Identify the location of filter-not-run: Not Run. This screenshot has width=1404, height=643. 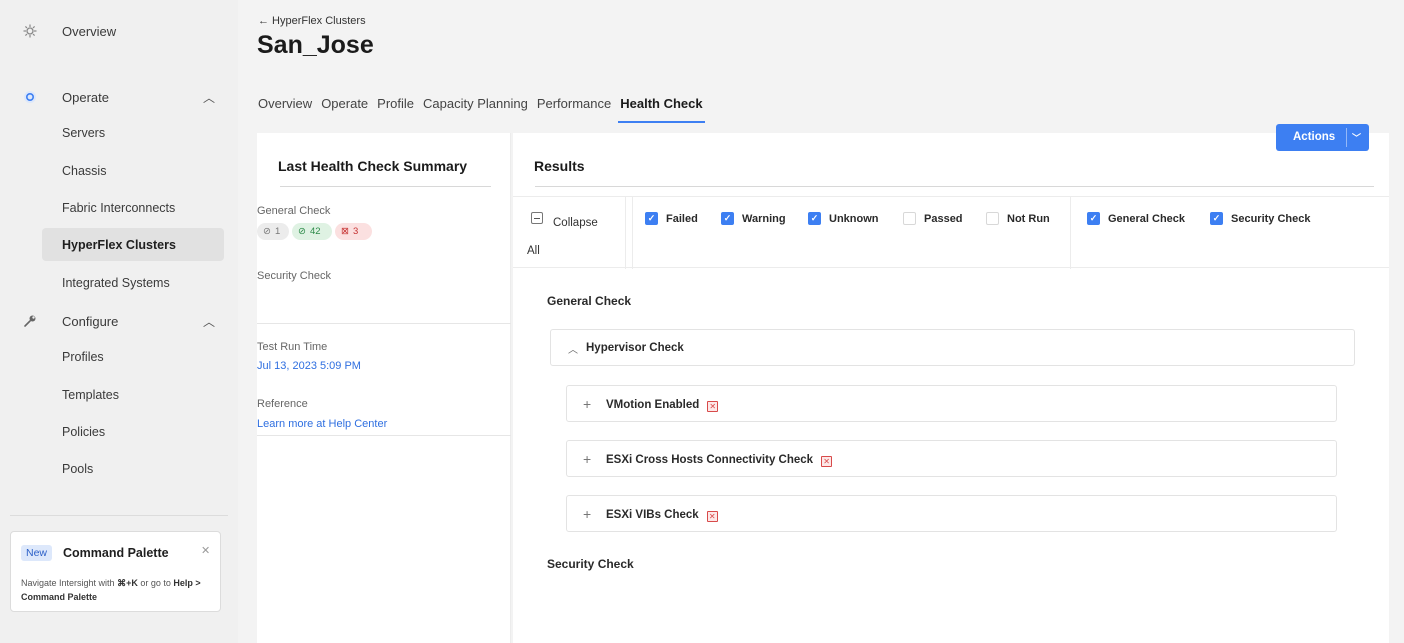
(1018, 218).